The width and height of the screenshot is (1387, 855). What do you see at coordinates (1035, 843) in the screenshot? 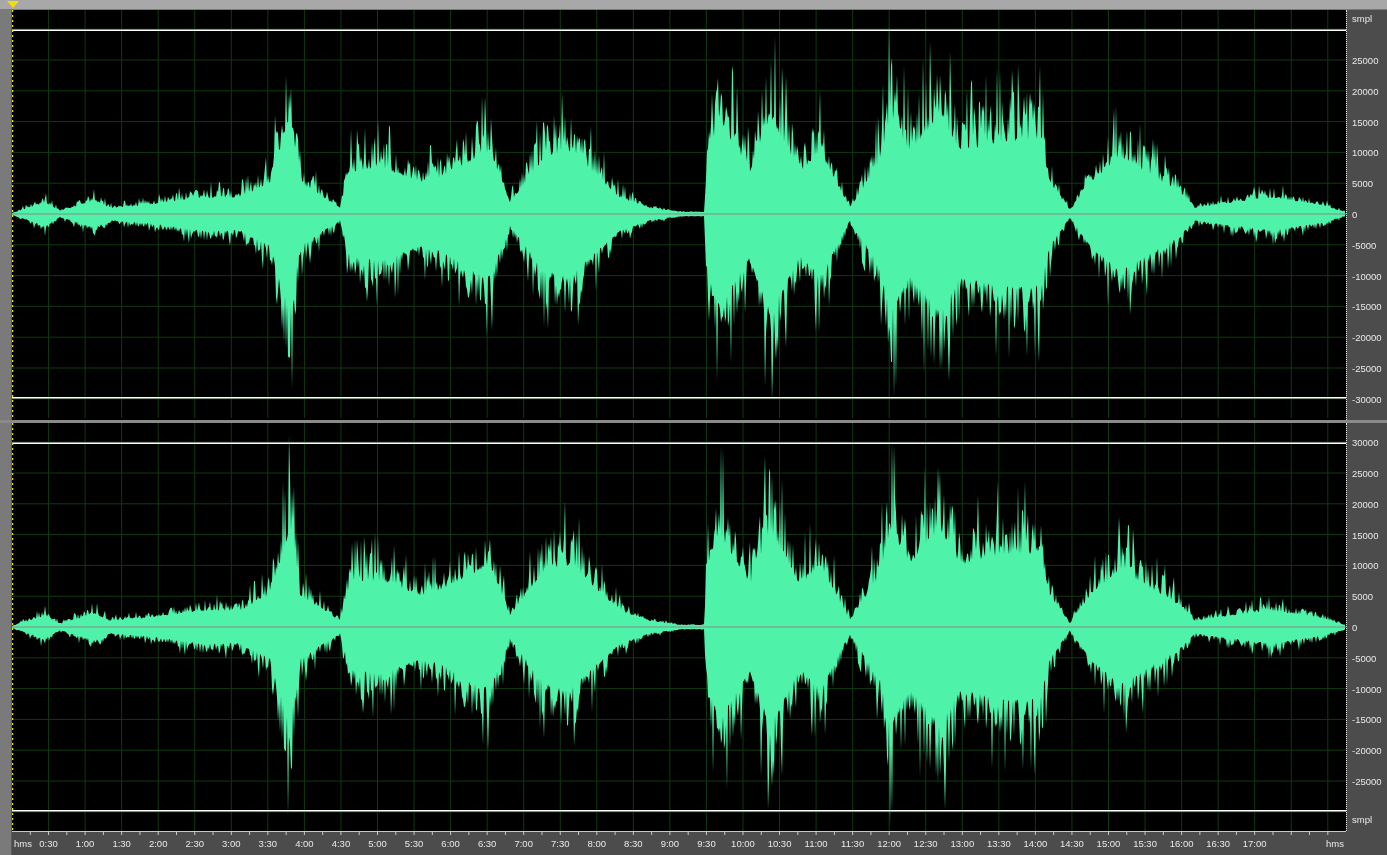
I see `time-label: 14:00` at bounding box center [1035, 843].